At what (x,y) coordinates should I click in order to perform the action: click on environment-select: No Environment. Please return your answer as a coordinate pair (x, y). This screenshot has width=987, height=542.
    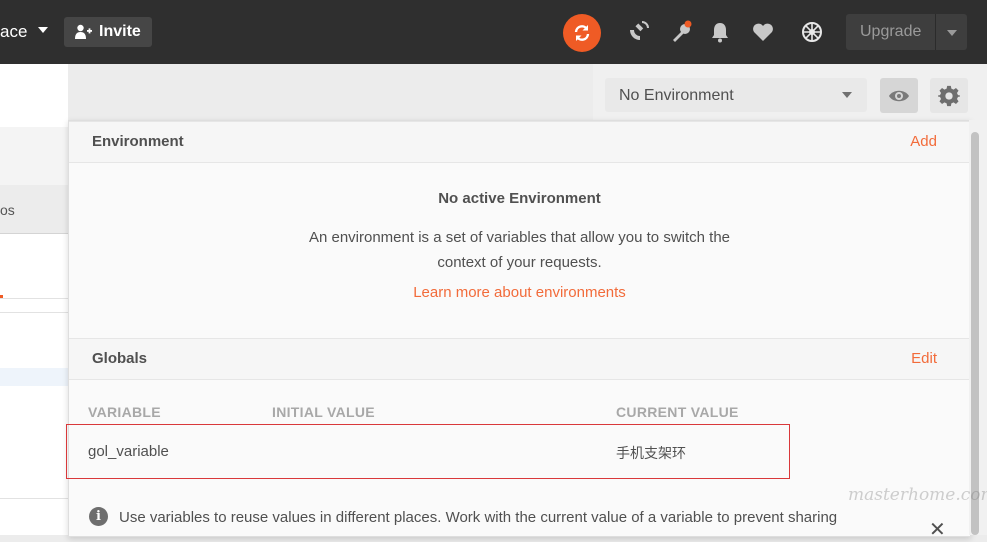
    Looking at the image, I should click on (736, 95).